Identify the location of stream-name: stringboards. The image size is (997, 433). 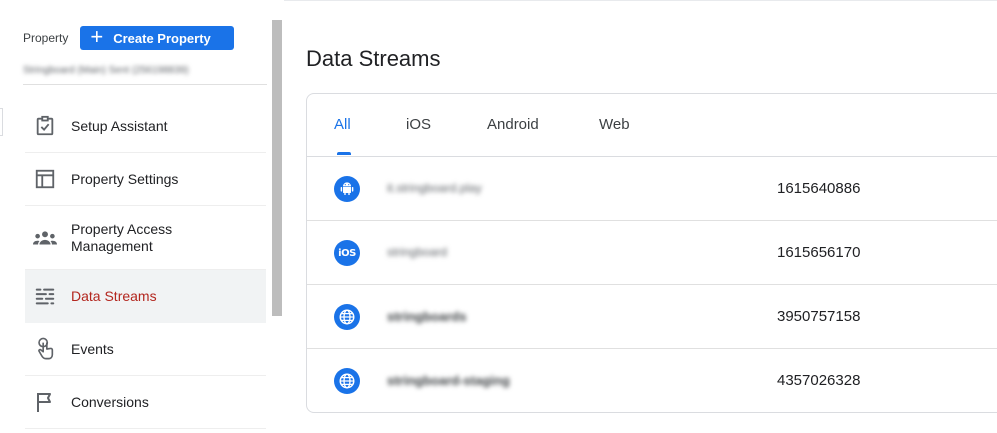
(427, 316).